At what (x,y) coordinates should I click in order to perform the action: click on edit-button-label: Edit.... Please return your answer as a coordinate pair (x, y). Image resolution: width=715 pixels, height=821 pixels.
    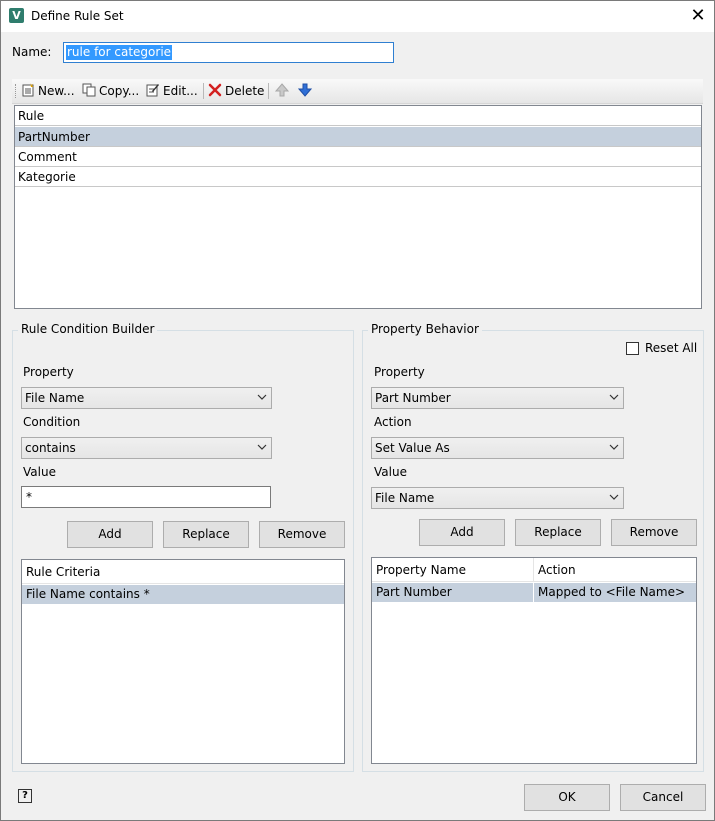
    Looking at the image, I should click on (180, 91).